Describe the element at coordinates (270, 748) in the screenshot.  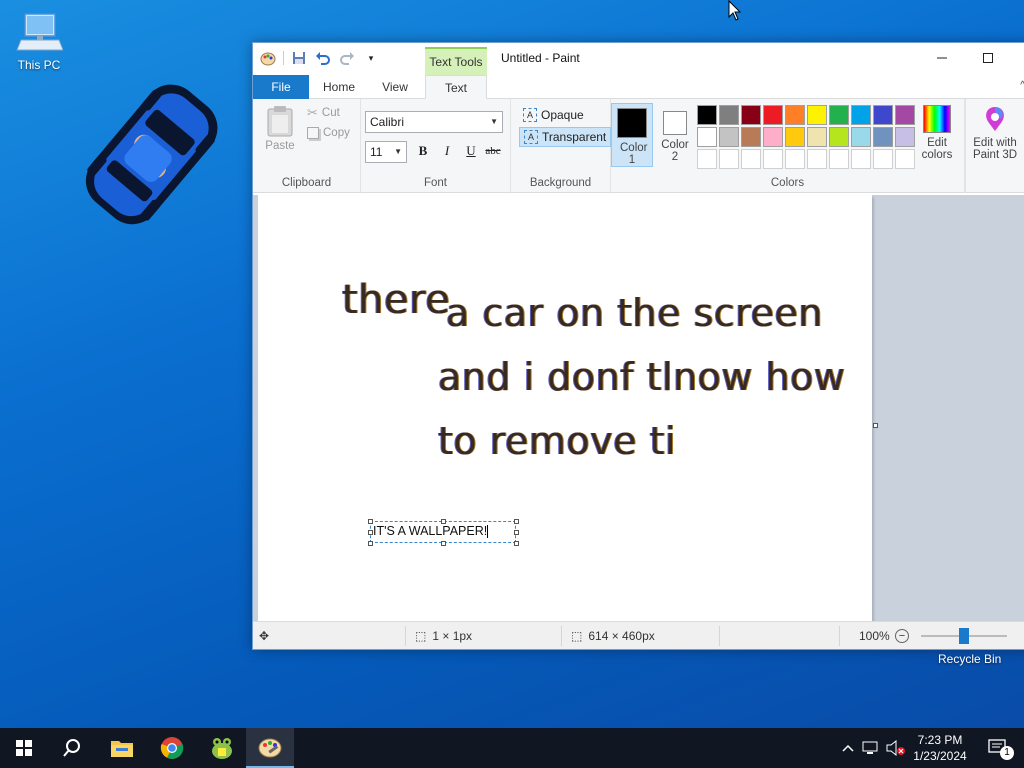
I see `paint-taskbar-button` at that location.